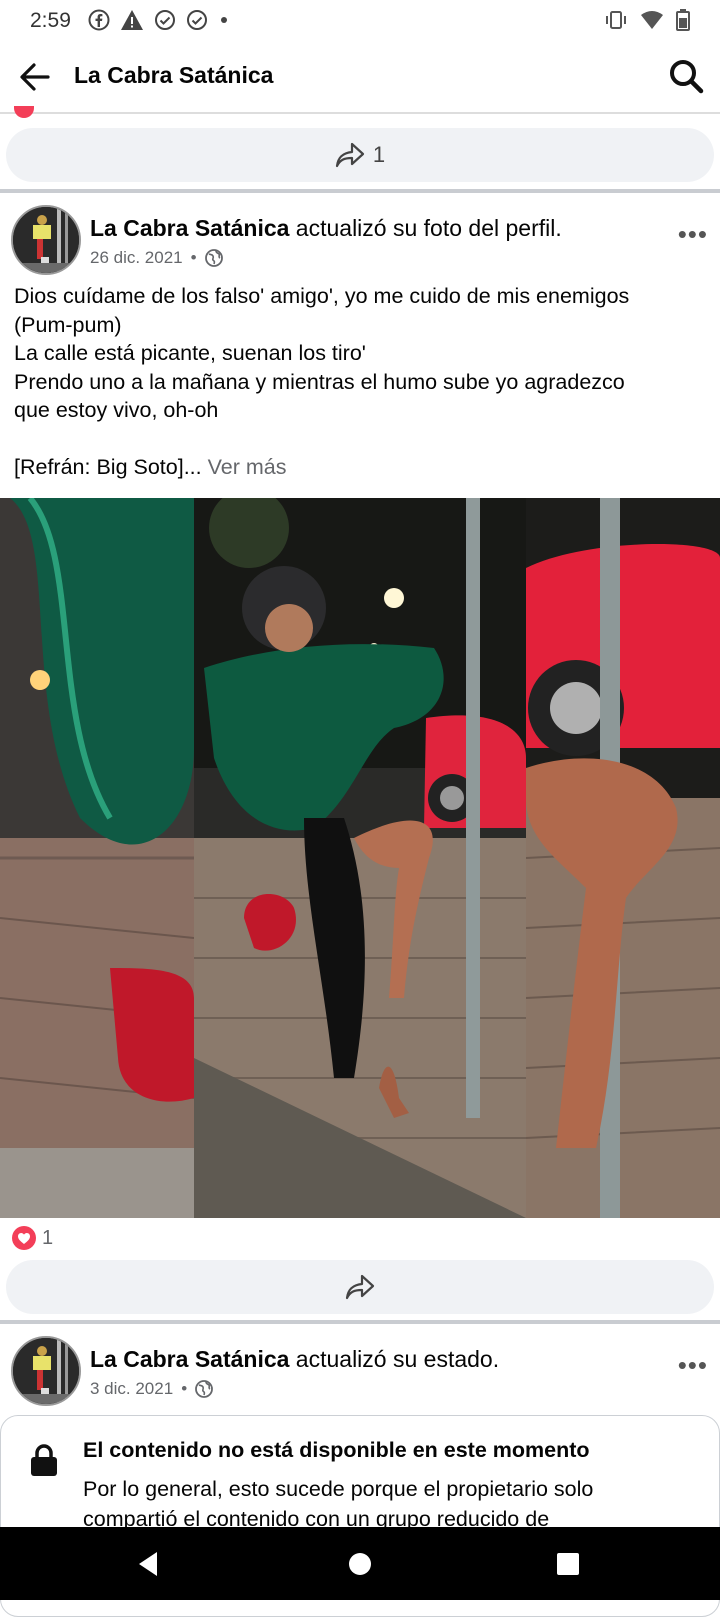  I want to click on post-text-line: [Refrán: Big Soto]... Ver más, so click(361, 467).